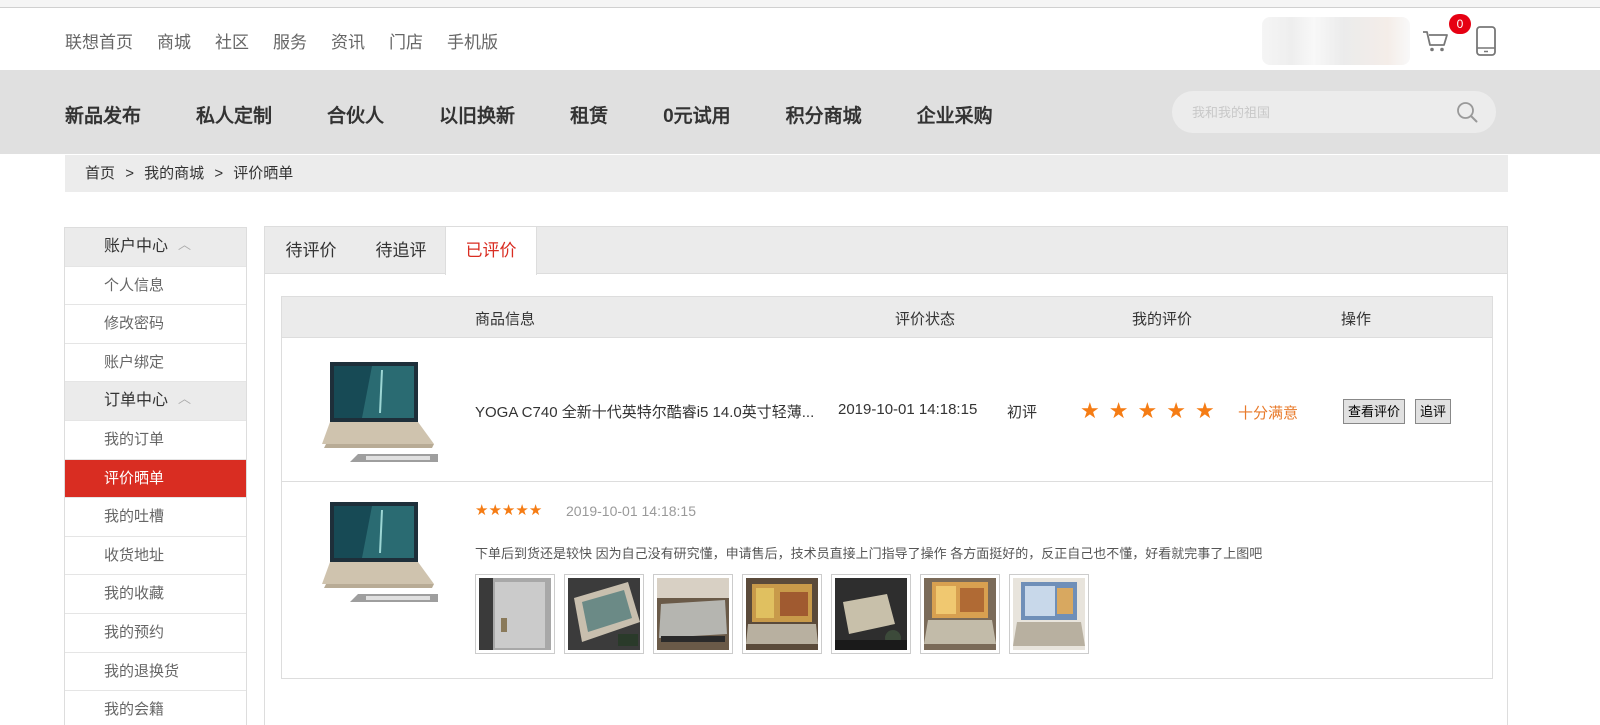 Image resolution: width=1600 pixels, height=725 pixels. I want to click on top-link-mobile: 手机版, so click(472, 40).